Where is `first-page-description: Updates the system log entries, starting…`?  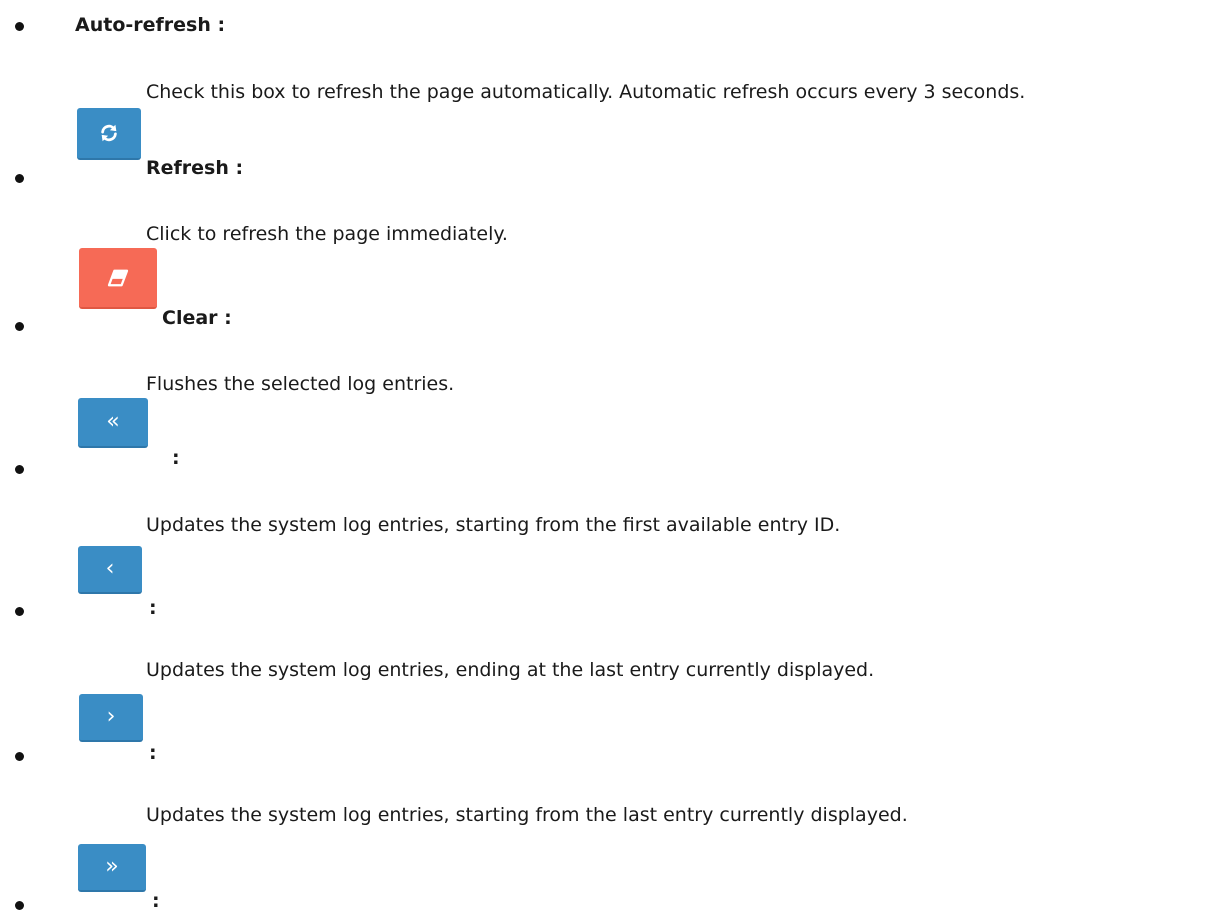
first-page-description: Updates the system log entries, starting… is located at coordinates (493, 525).